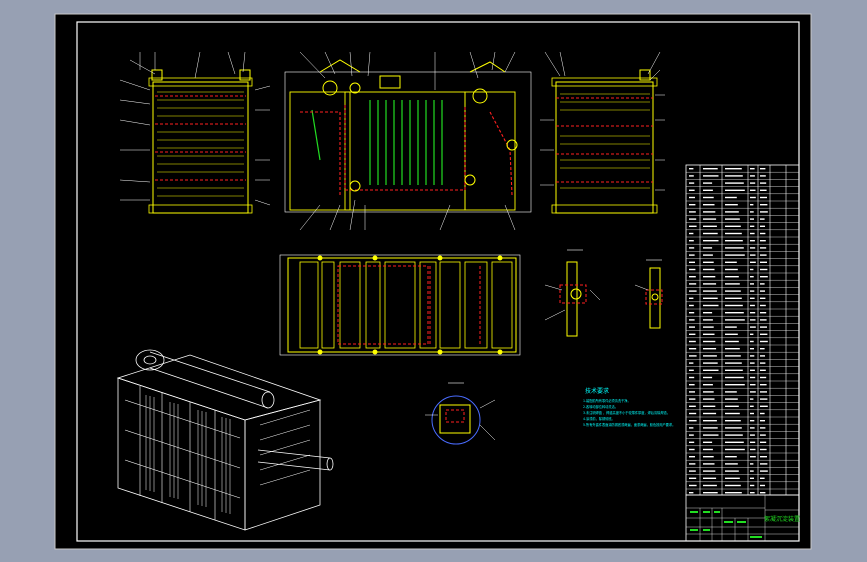 This screenshot has height=562, width=867. What do you see at coordinates (599, 418) in the screenshot?
I see `note-line-4: 4.涂漆前，除锈彻底。` at bounding box center [599, 418].